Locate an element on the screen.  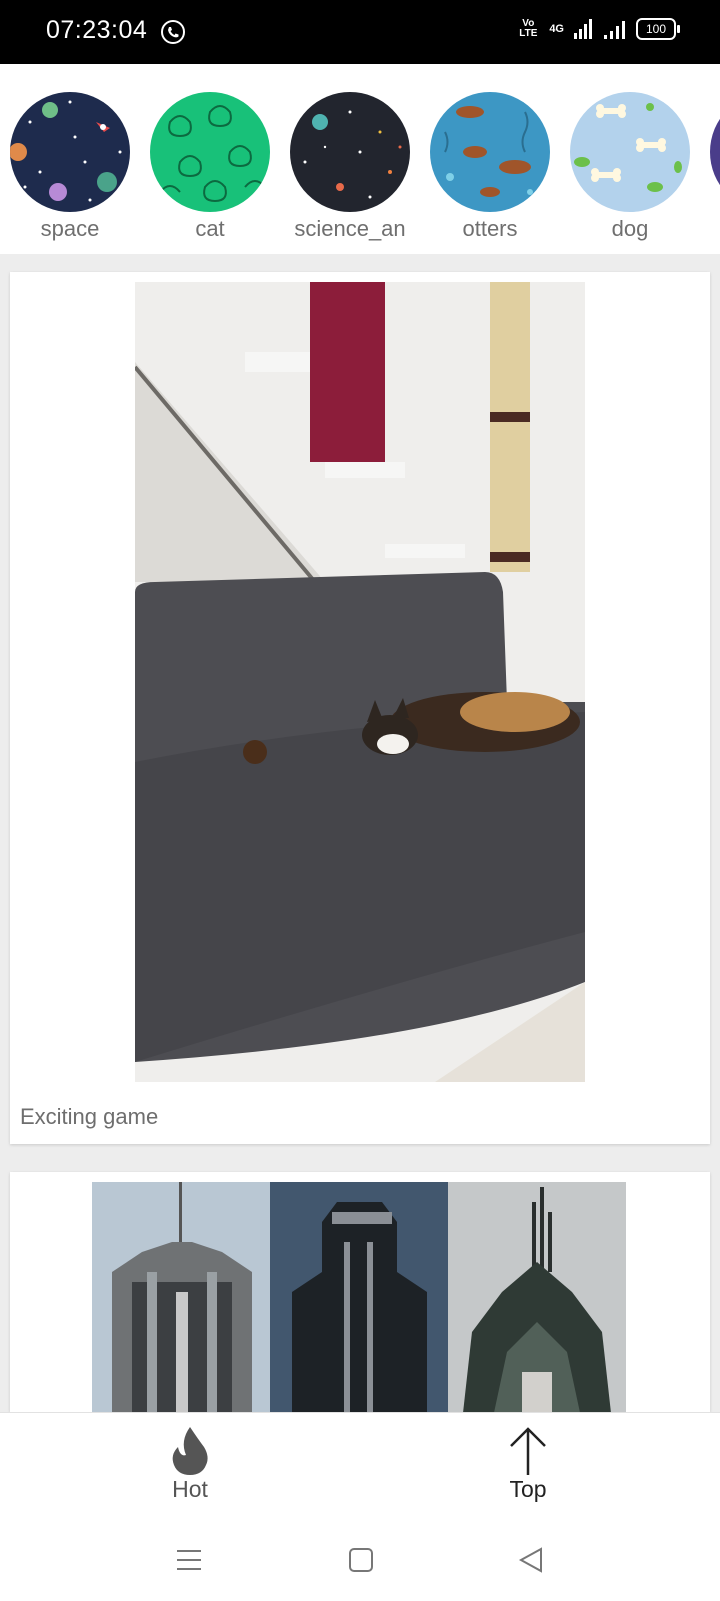
back-icon is located at coordinates (531, 1560).